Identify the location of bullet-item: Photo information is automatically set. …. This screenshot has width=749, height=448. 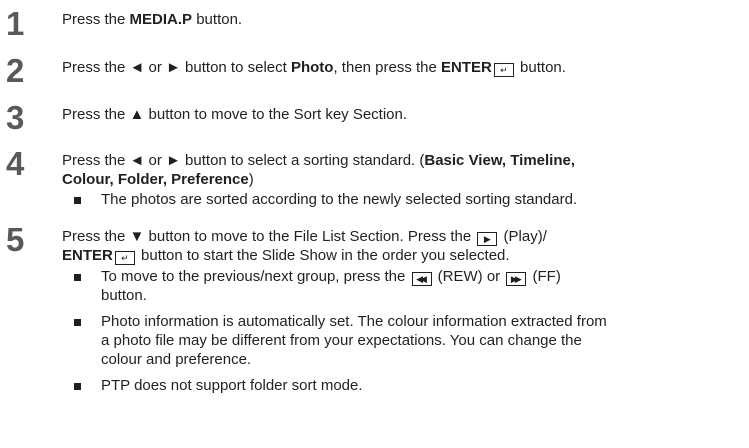
(340, 340).